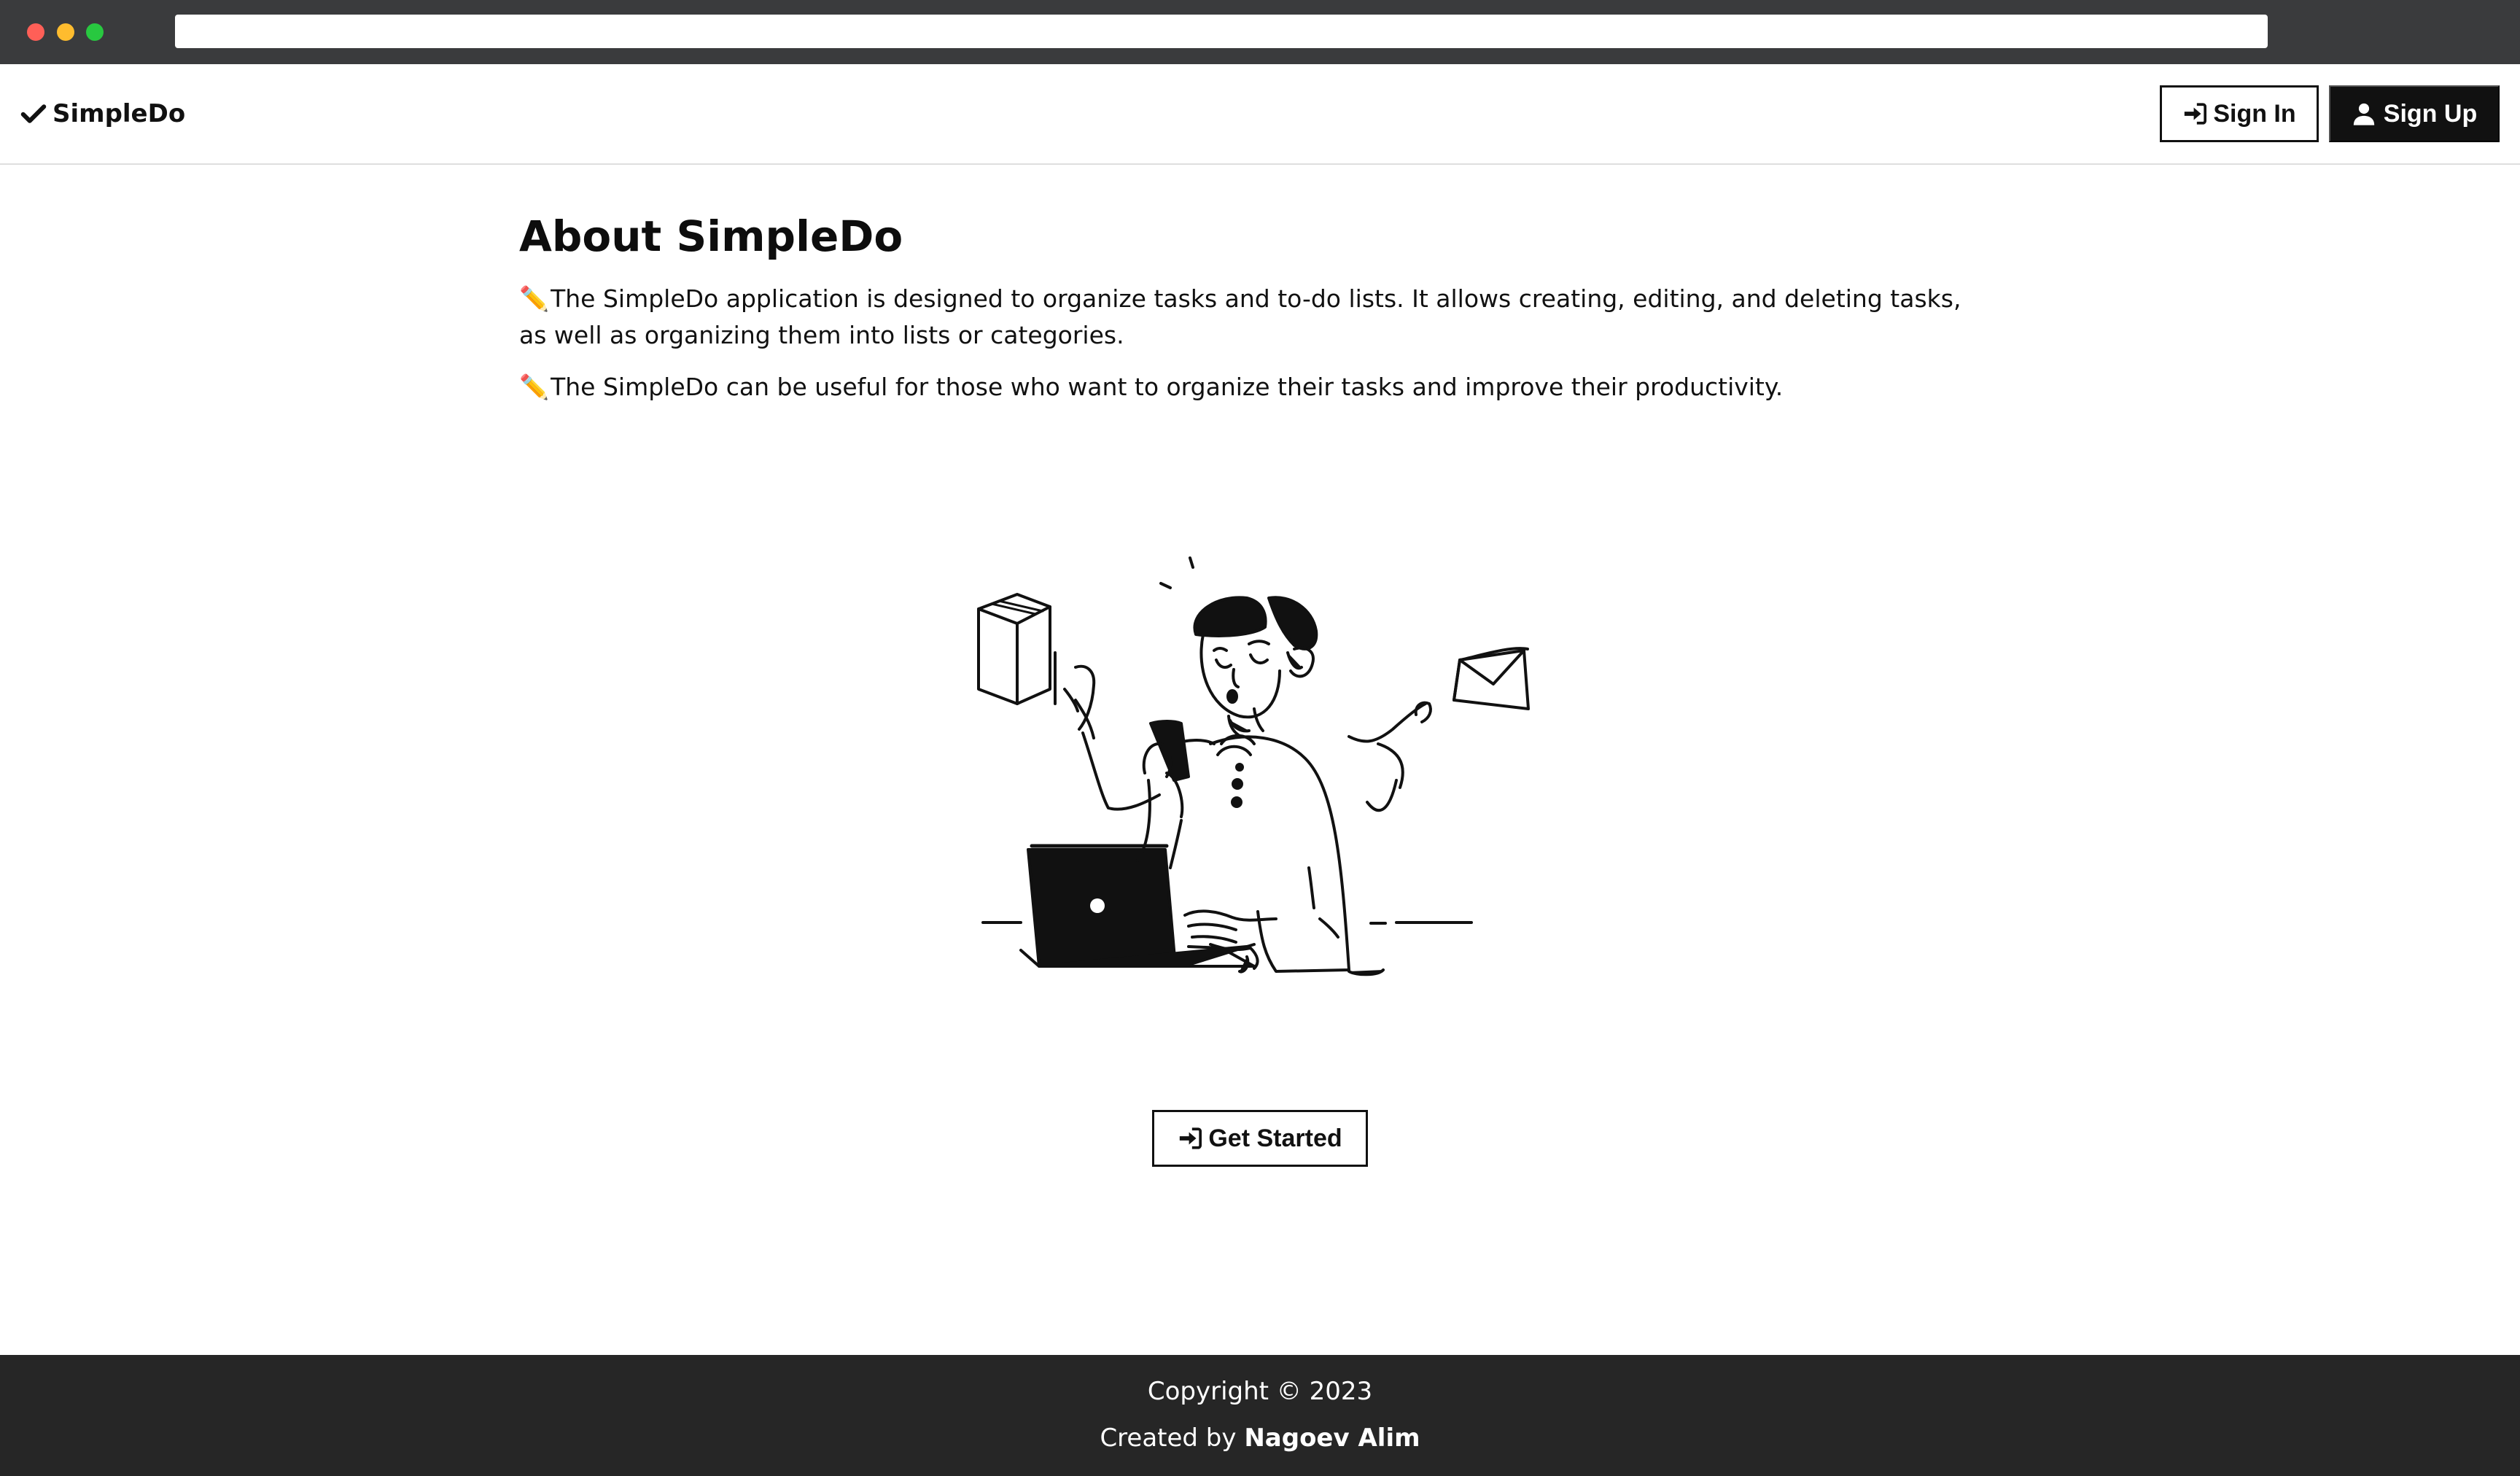 The height and width of the screenshot is (1476, 2520). I want to click on check-icon, so click(33, 113).